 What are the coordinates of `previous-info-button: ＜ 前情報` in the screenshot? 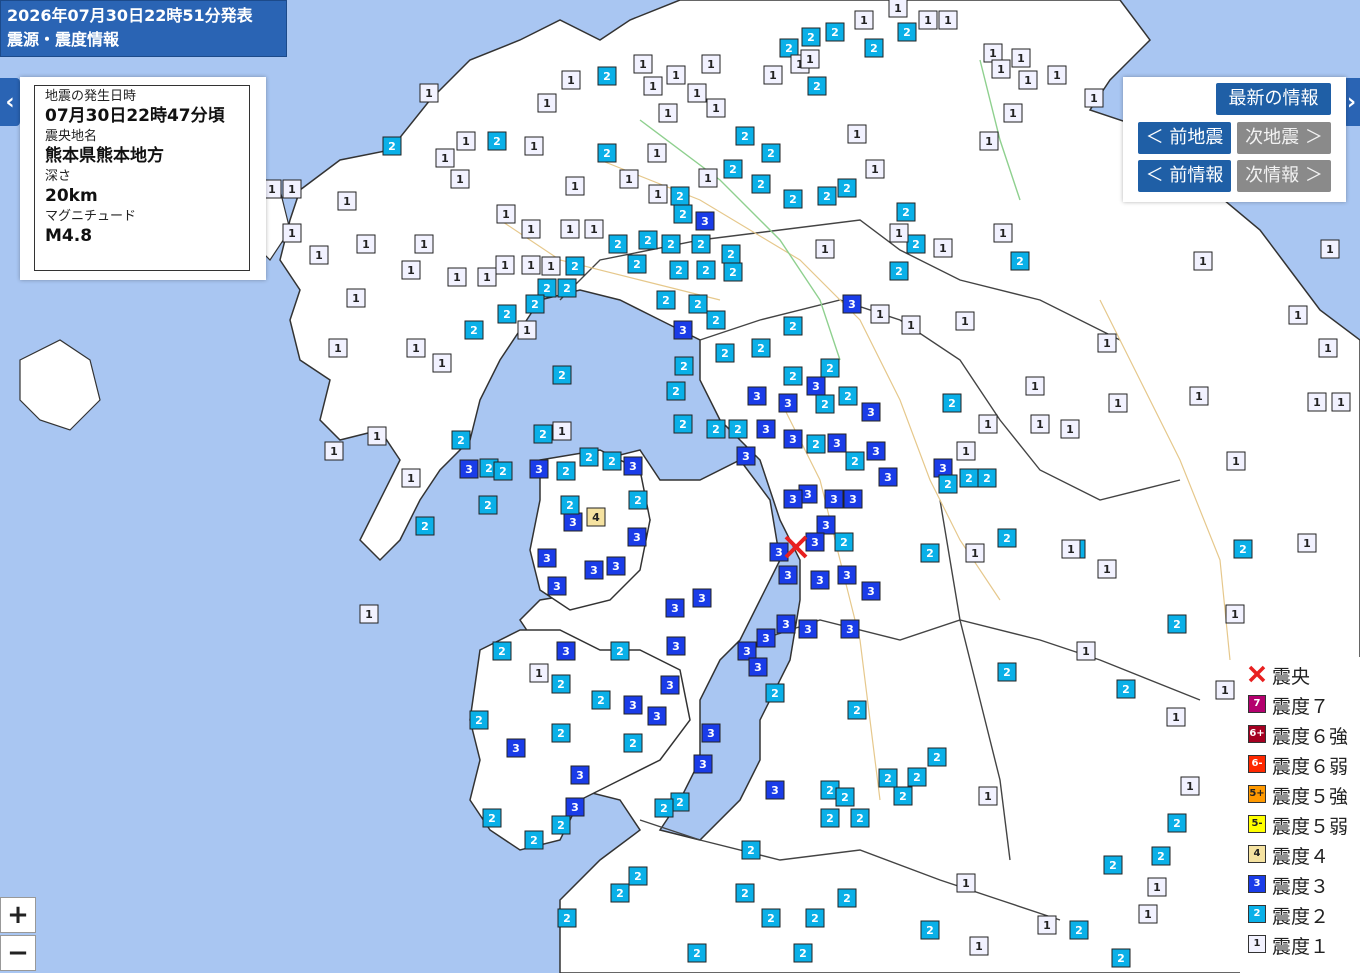 It's located at (1184, 176).